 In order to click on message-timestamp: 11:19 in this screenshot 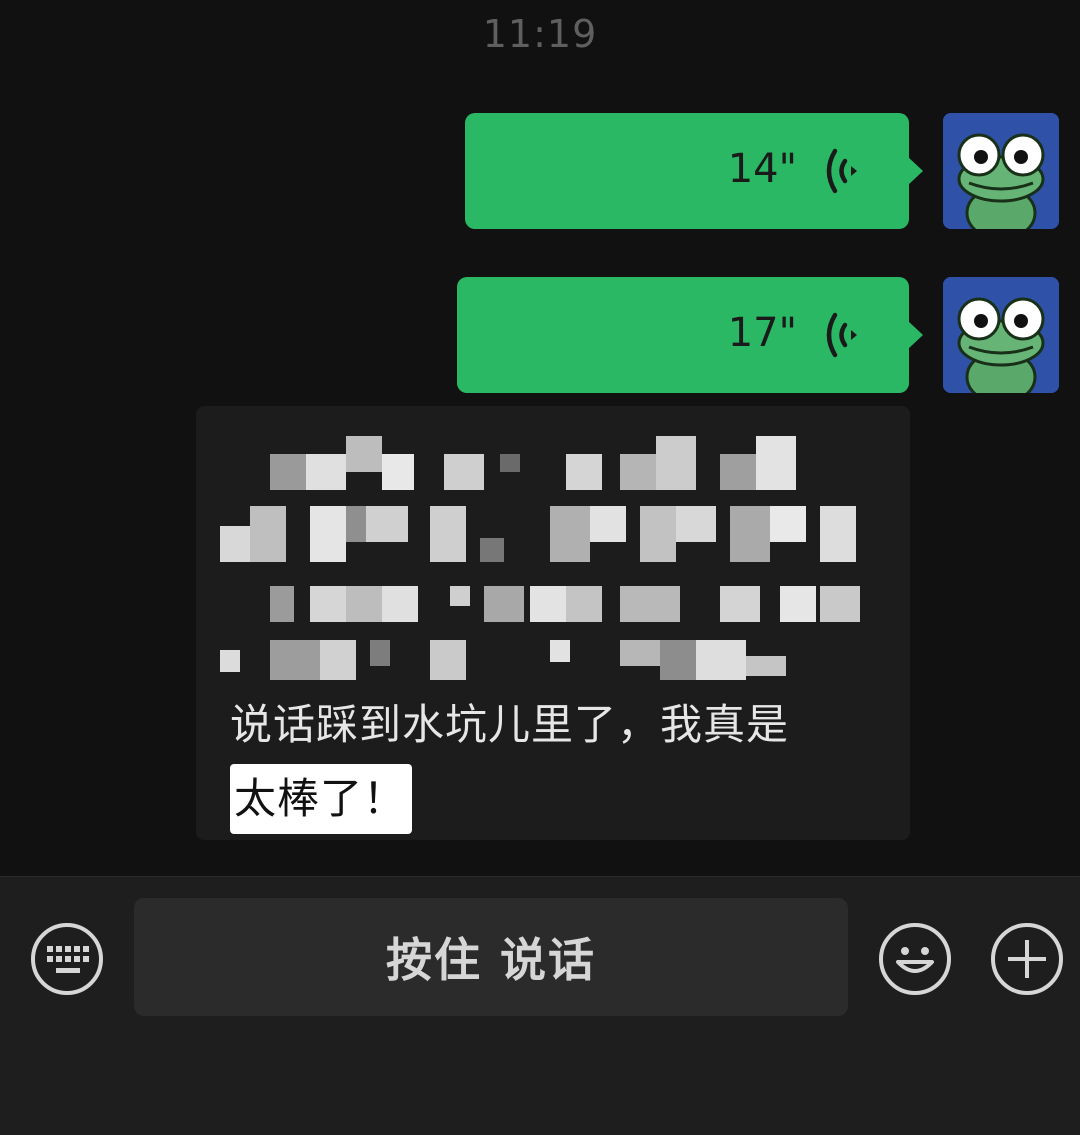, I will do `click(540, 34)`.